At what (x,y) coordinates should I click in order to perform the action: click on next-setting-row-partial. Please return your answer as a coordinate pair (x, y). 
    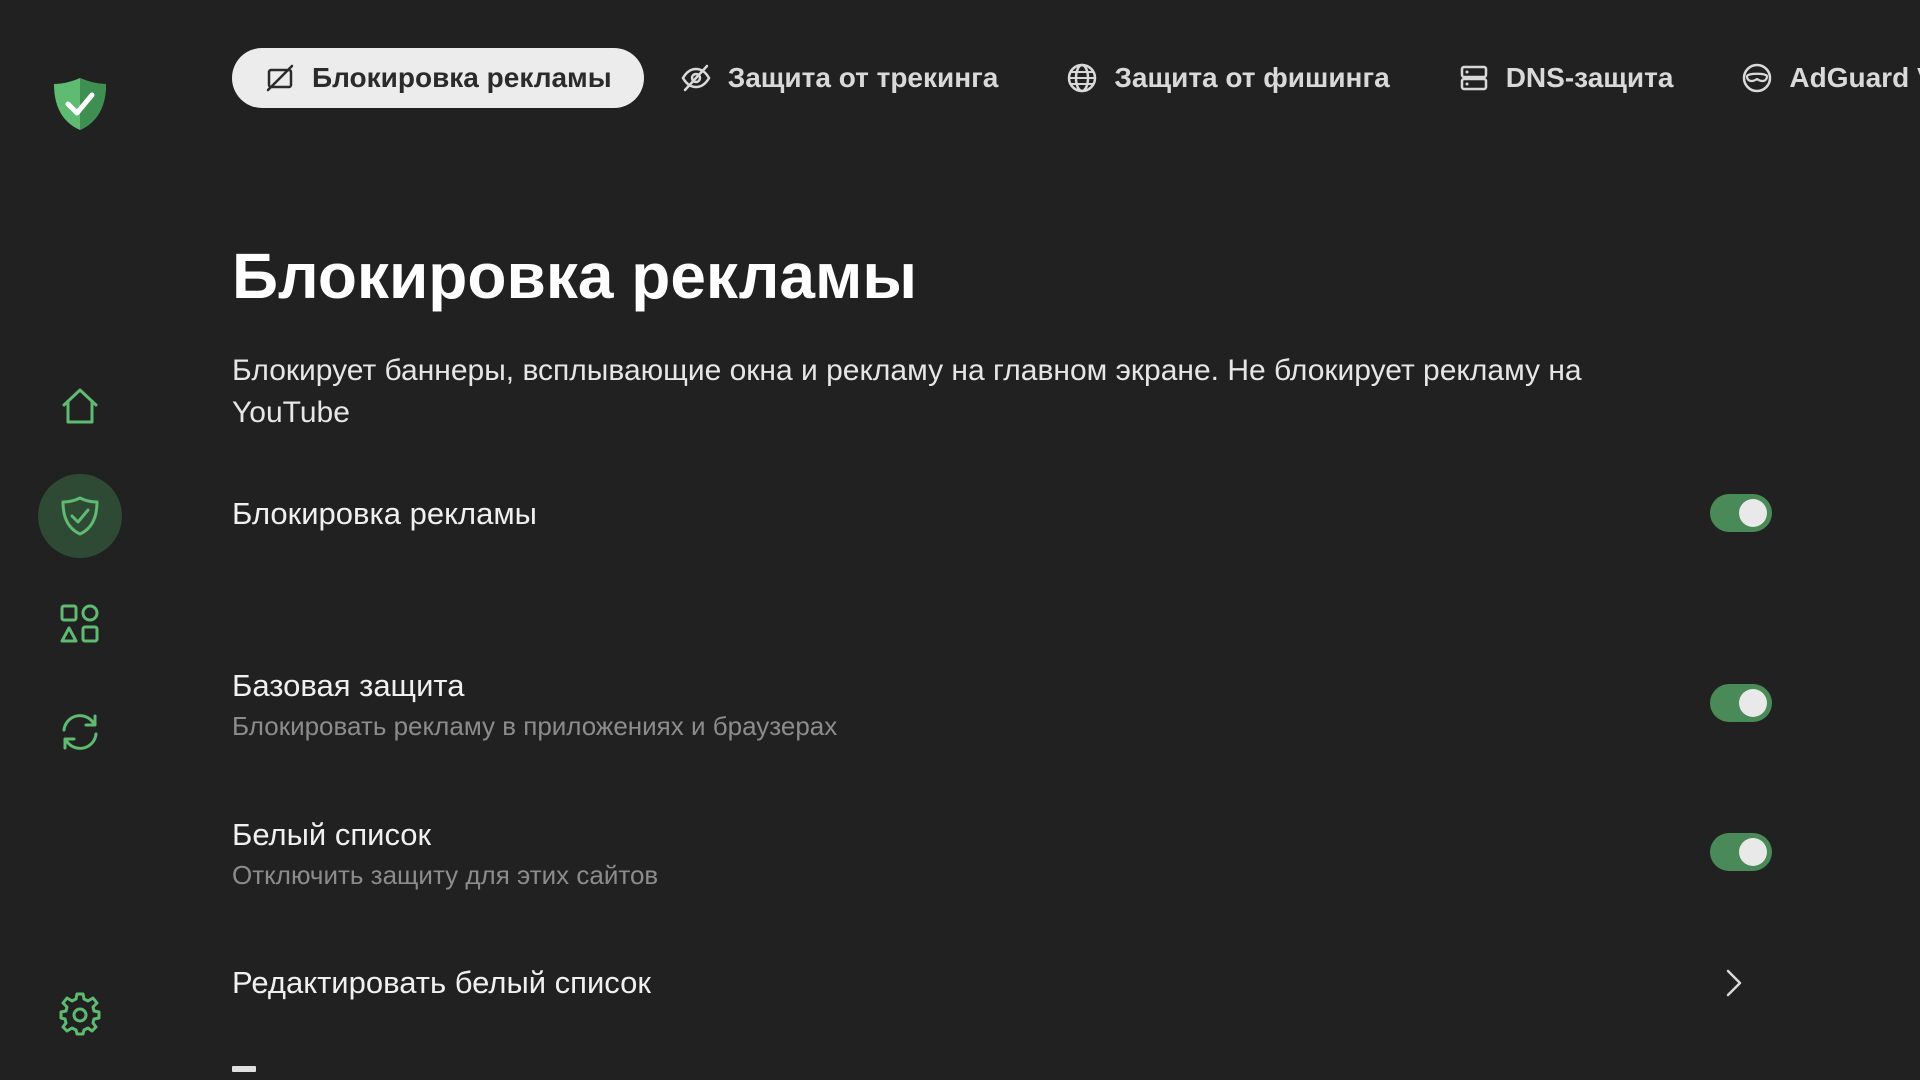
    Looking at the image, I should click on (244, 1069).